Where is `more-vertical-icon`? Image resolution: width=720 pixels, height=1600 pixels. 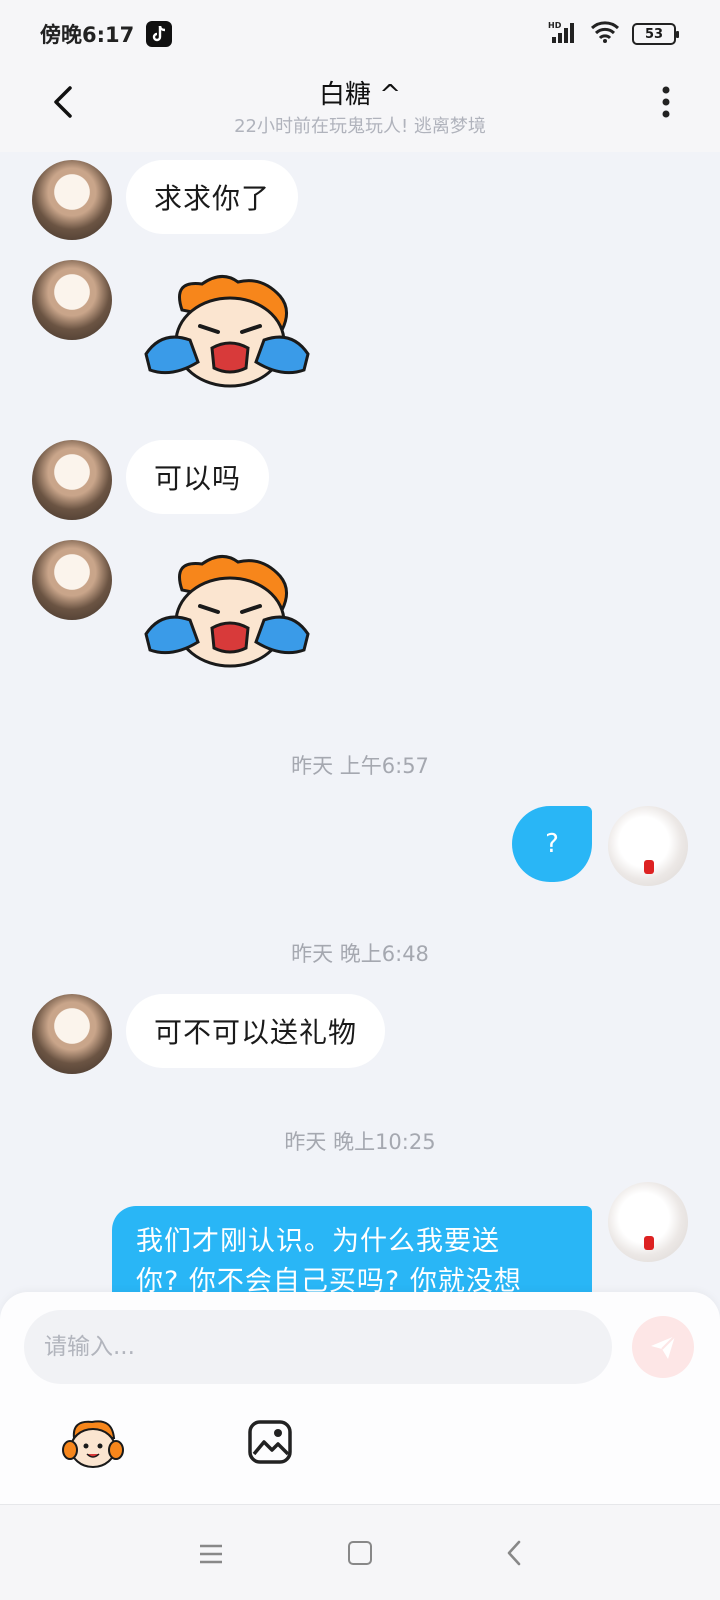 more-vertical-icon is located at coordinates (666, 102).